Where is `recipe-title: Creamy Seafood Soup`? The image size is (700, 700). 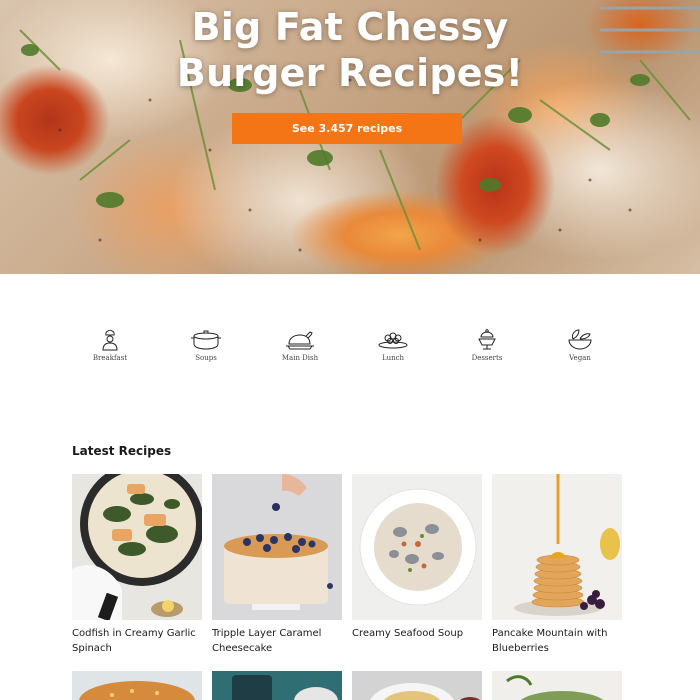 recipe-title: Creamy Seafood Soup is located at coordinates (408, 633).